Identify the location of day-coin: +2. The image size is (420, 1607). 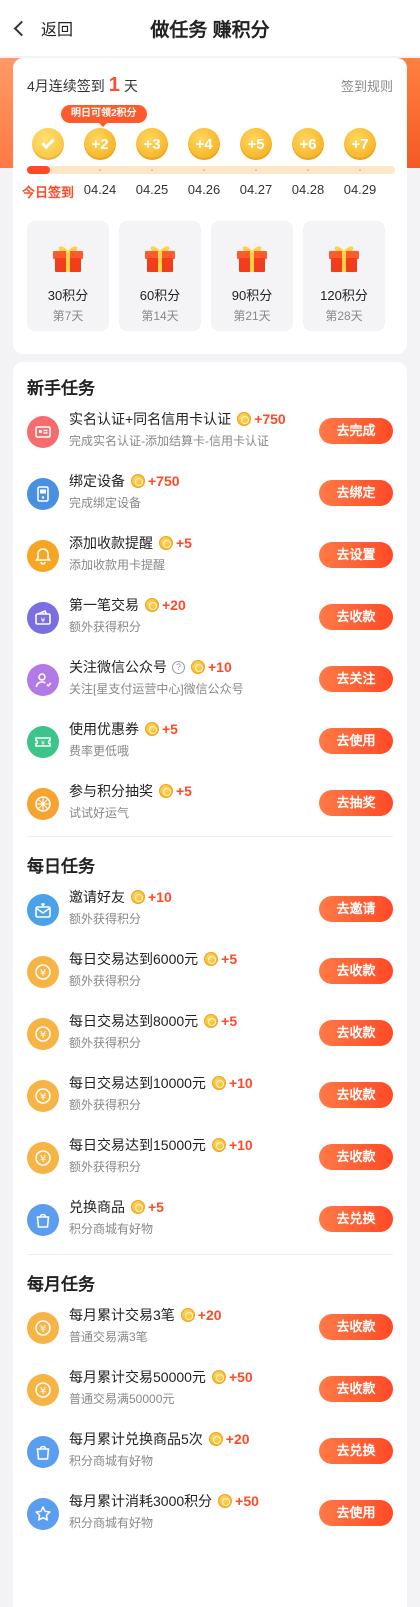
(100, 144).